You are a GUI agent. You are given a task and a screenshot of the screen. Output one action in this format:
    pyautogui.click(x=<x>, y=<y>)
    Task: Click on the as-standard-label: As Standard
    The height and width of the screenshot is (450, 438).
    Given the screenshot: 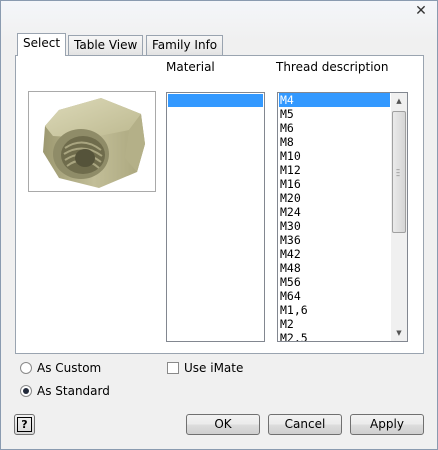 What is the action you would take?
    pyautogui.click(x=73, y=391)
    